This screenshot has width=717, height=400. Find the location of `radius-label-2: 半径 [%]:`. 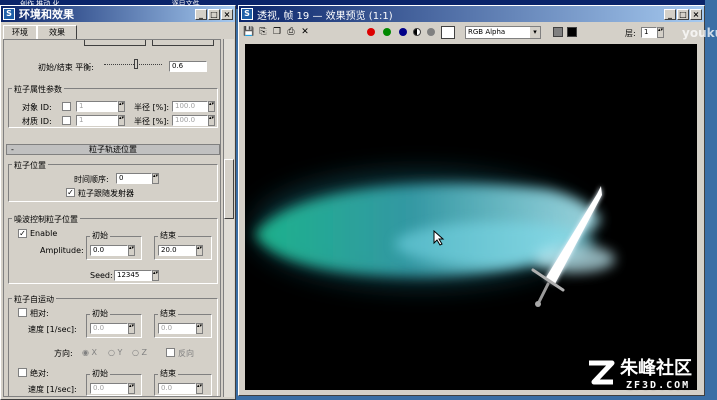

radius-label-2: 半径 [%]: is located at coordinates (152, 121).